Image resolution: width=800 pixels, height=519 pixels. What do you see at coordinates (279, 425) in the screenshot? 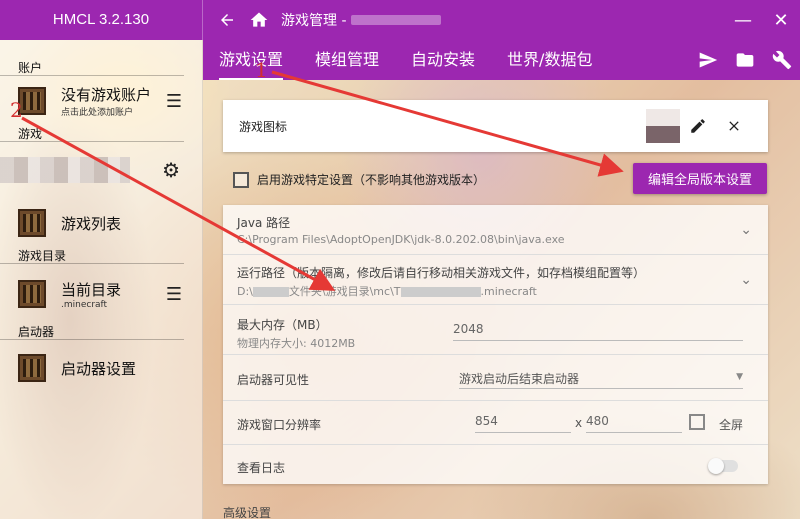
I see `resolution-label: 游戏窗口分辨率` at bounding box center [279, 425].